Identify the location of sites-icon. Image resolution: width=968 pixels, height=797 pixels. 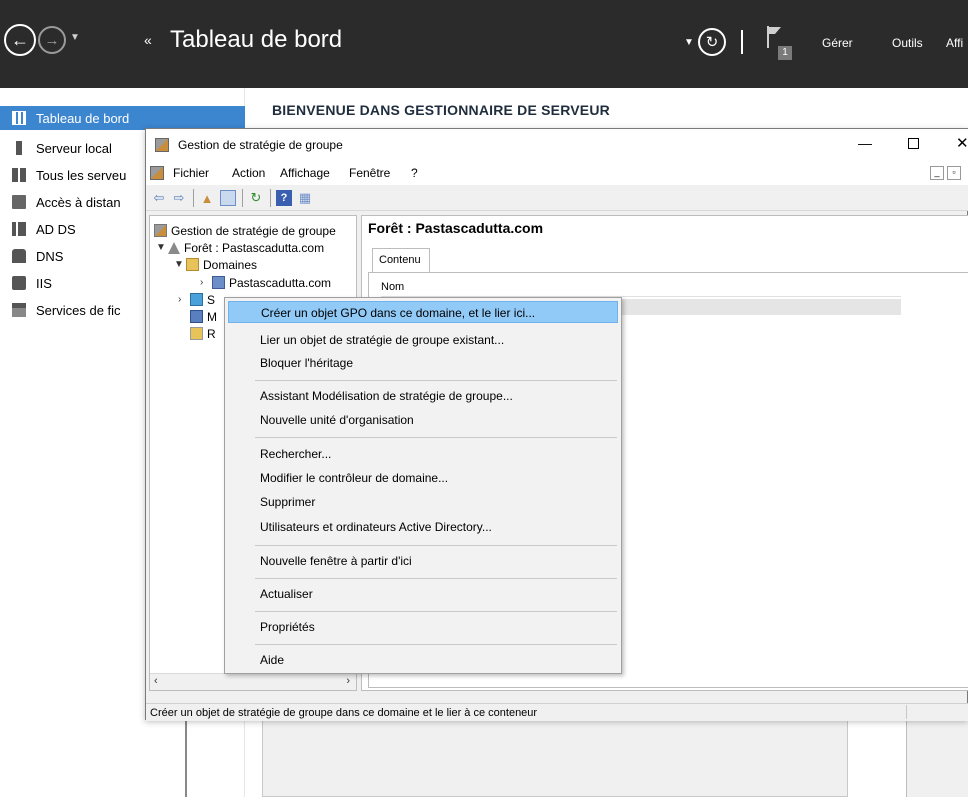
(196, 299).